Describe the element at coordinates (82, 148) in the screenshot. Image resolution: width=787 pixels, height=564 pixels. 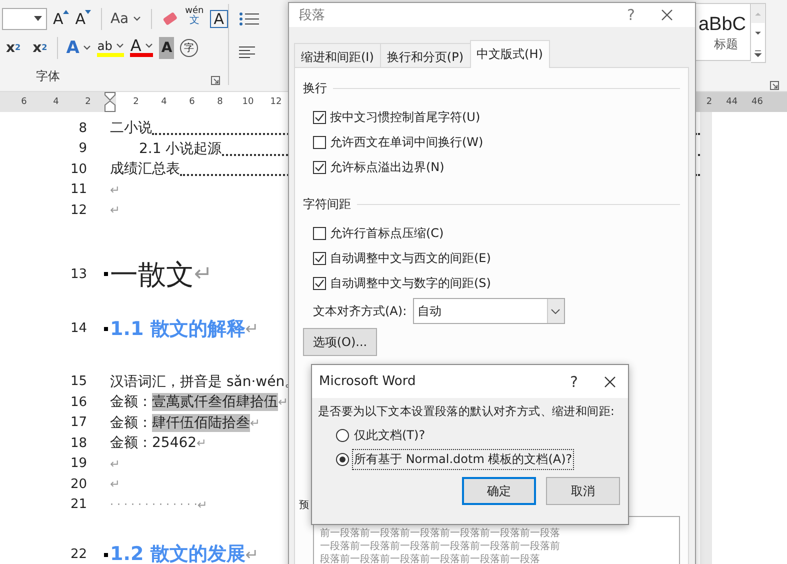
I see `line-number: 9` at that location.